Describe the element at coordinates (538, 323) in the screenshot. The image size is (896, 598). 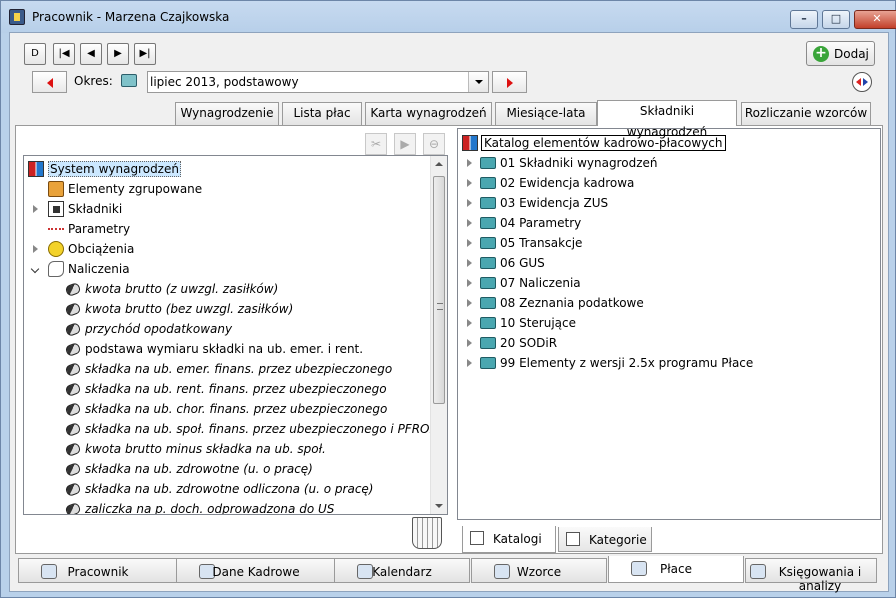
I see `catalog-label: 10 Sterujące` at that location.